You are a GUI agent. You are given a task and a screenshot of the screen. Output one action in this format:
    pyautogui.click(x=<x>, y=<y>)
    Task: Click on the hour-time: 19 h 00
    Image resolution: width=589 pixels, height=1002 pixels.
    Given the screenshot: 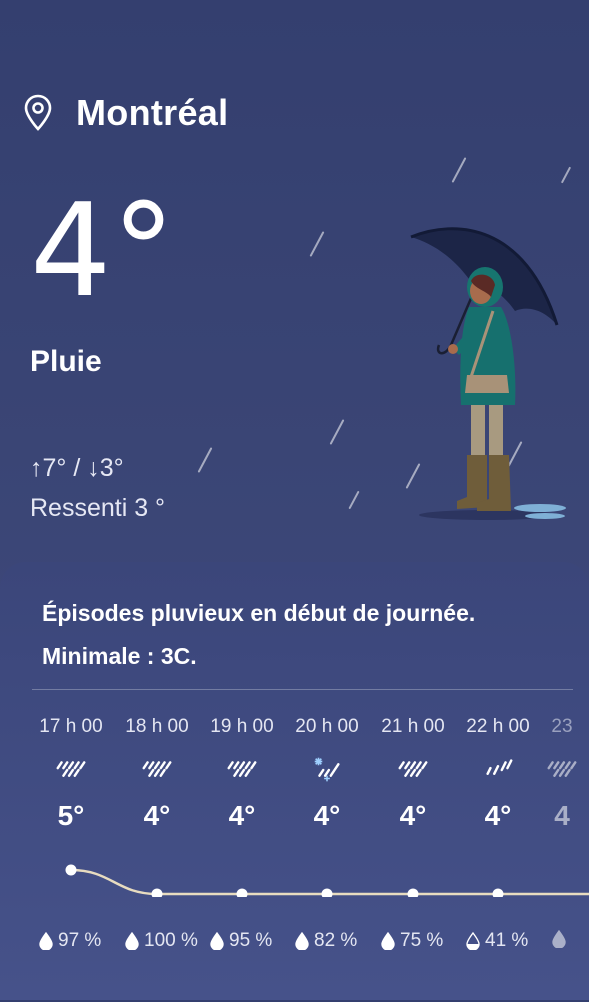 What is the action you would take?
    pyautogui.click(x=242, y=726)
    